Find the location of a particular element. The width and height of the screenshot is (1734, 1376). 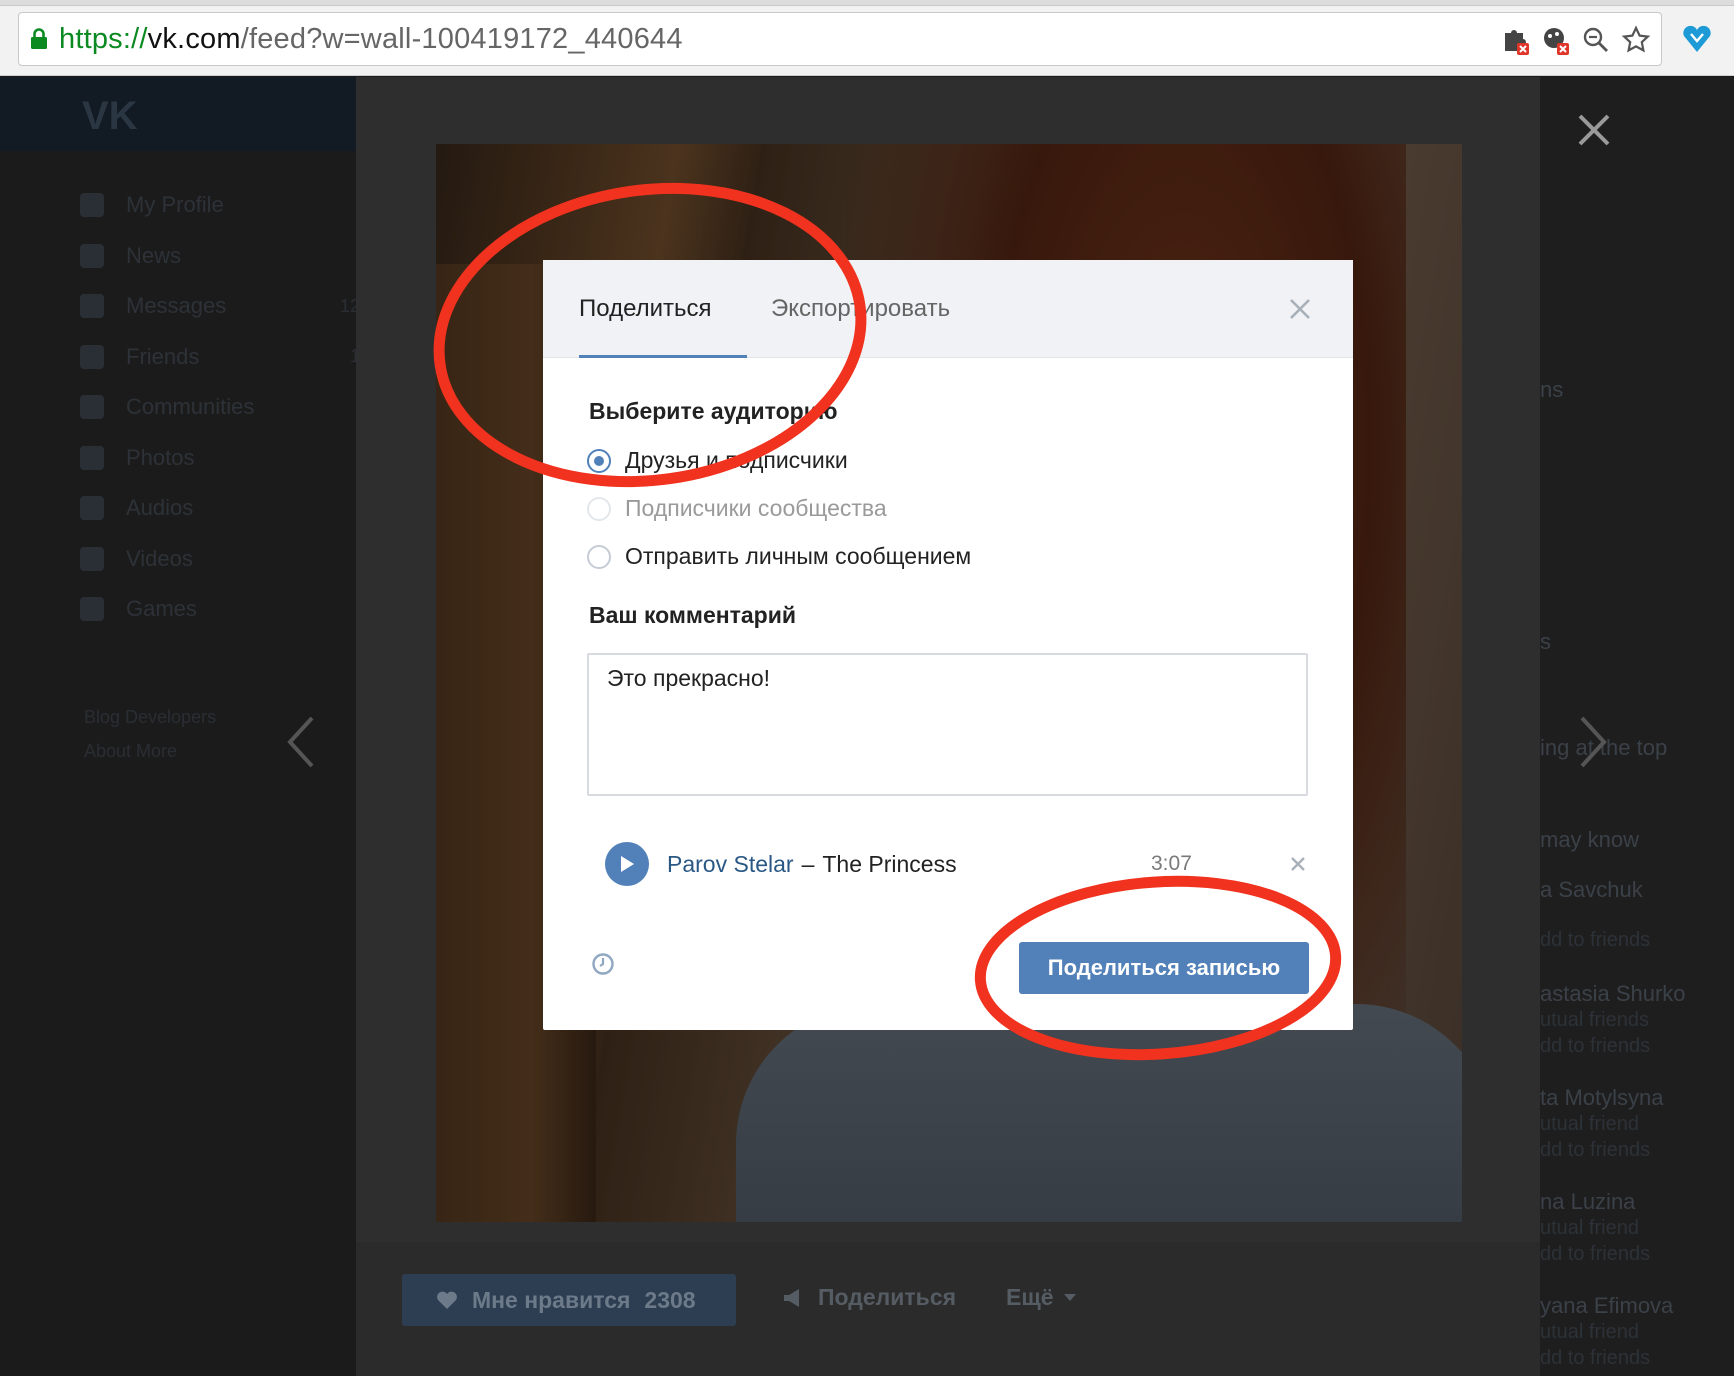

audio-title: The Princess is located at coordinates (889, 863).